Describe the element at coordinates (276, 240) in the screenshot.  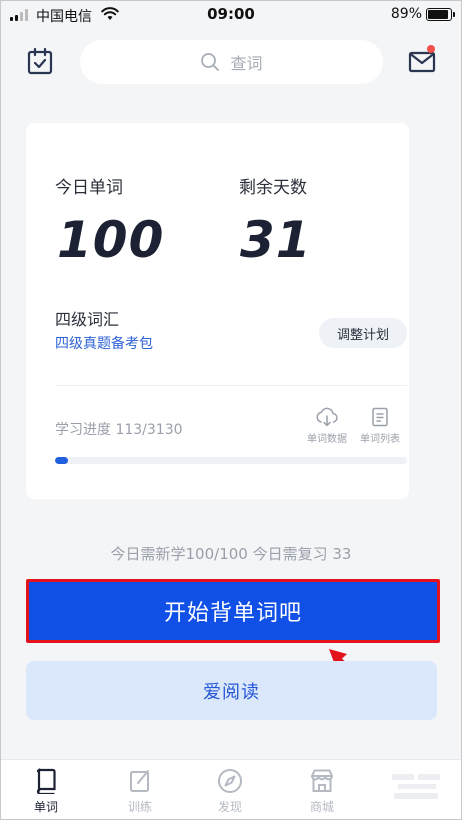
I see `days-left-value: 31` at that location.